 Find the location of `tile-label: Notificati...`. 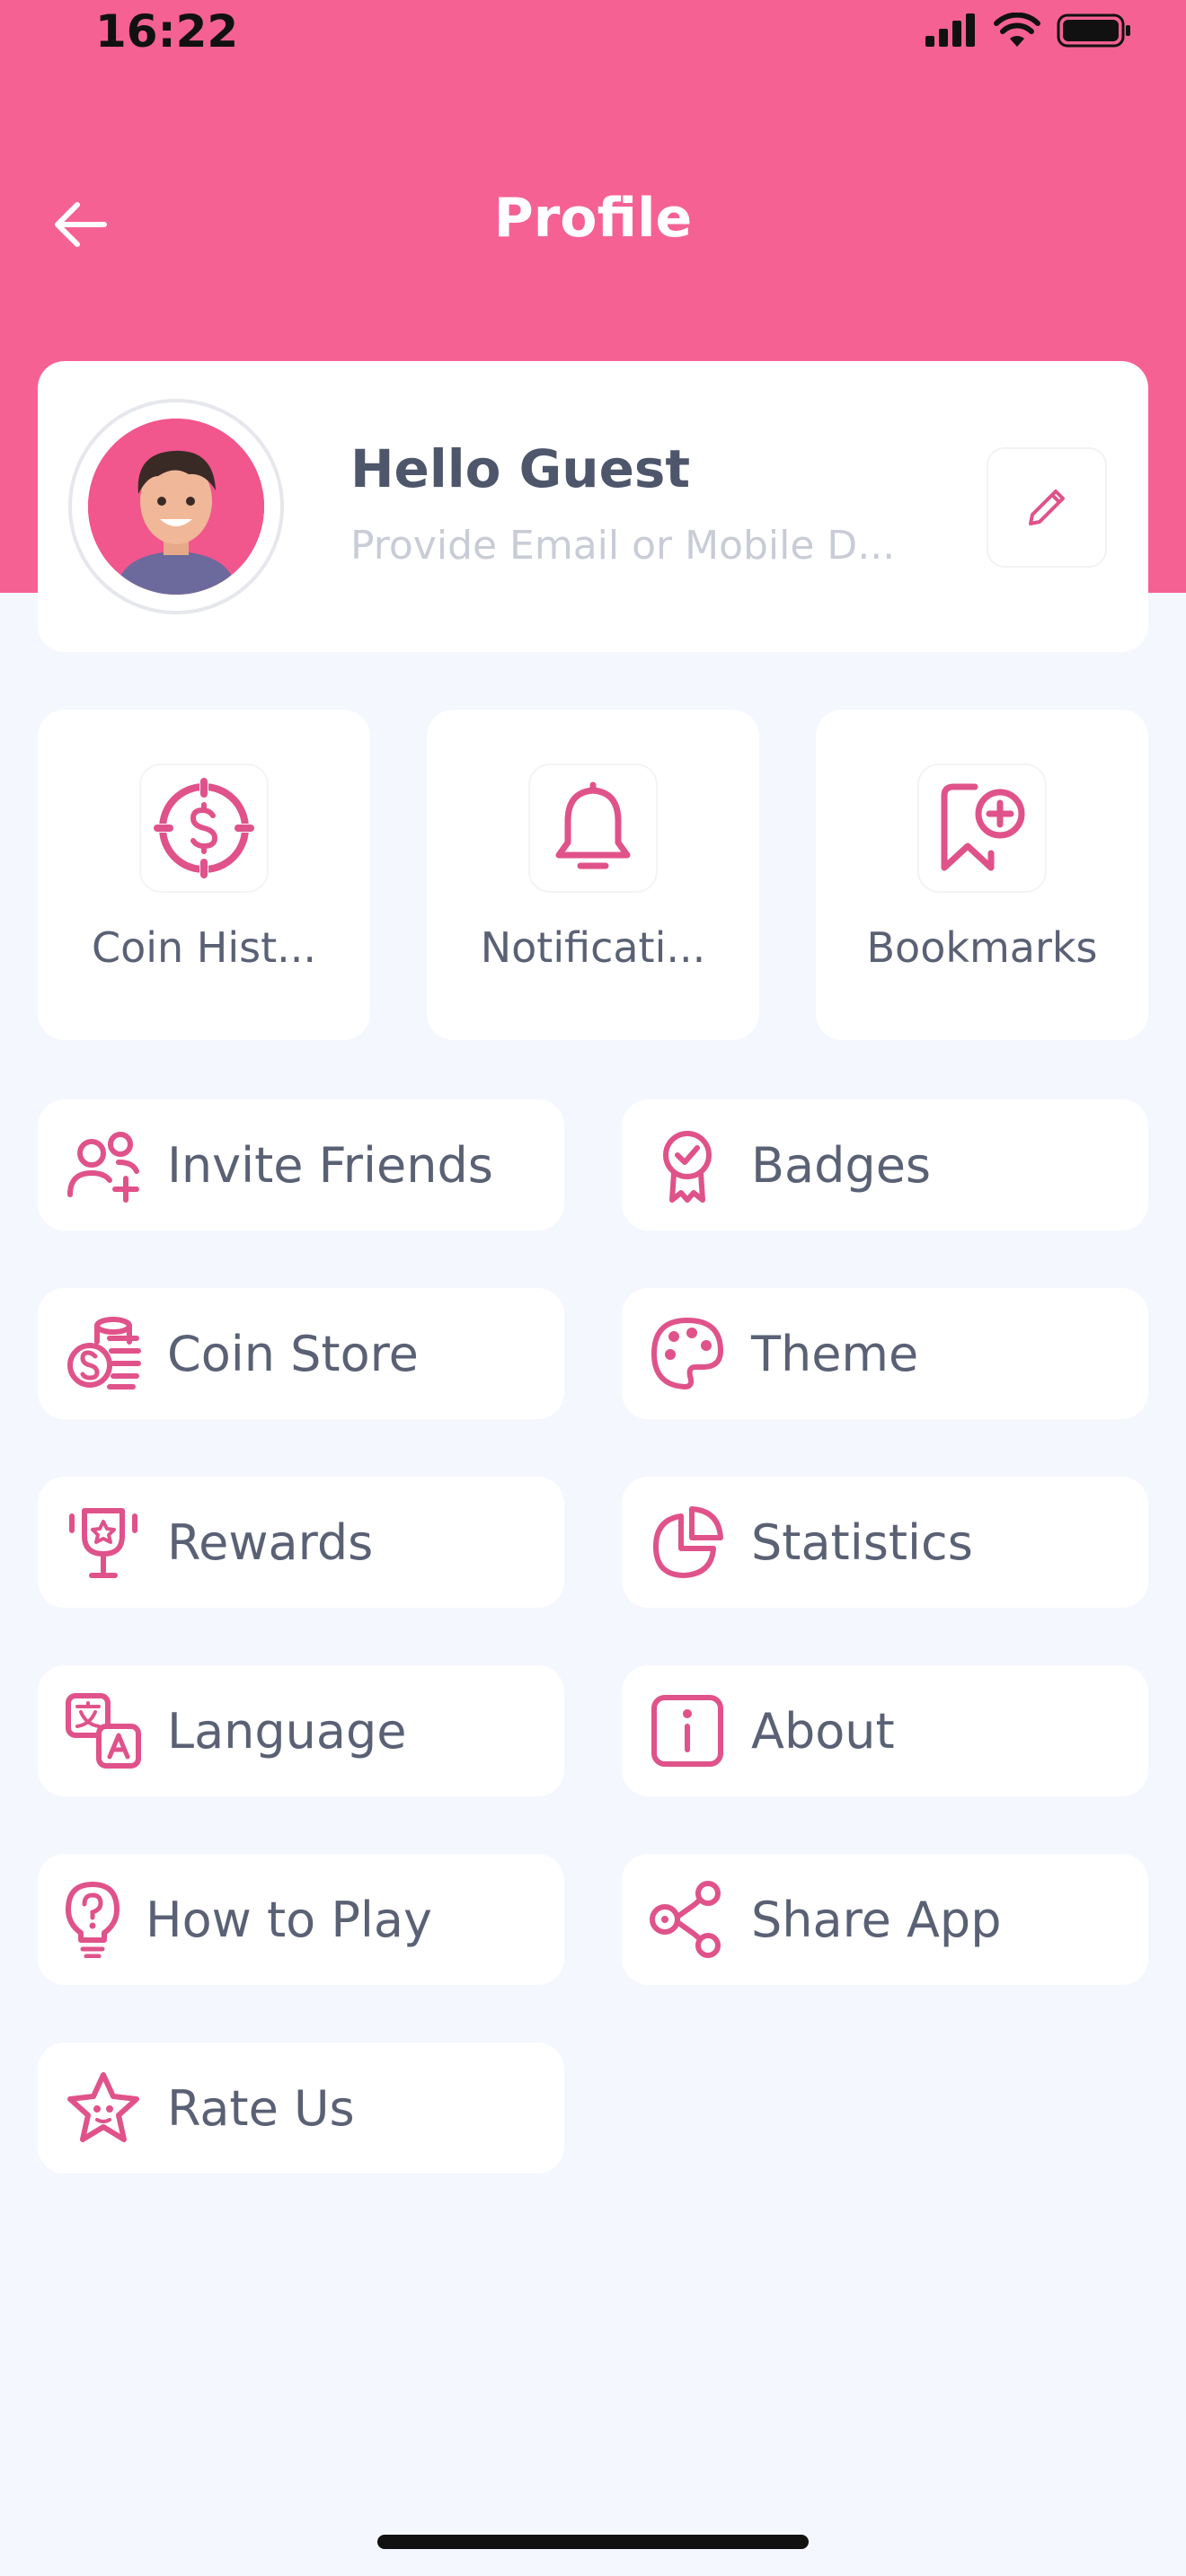

tile-label: Notificati... is located at coordinates (593, 947).